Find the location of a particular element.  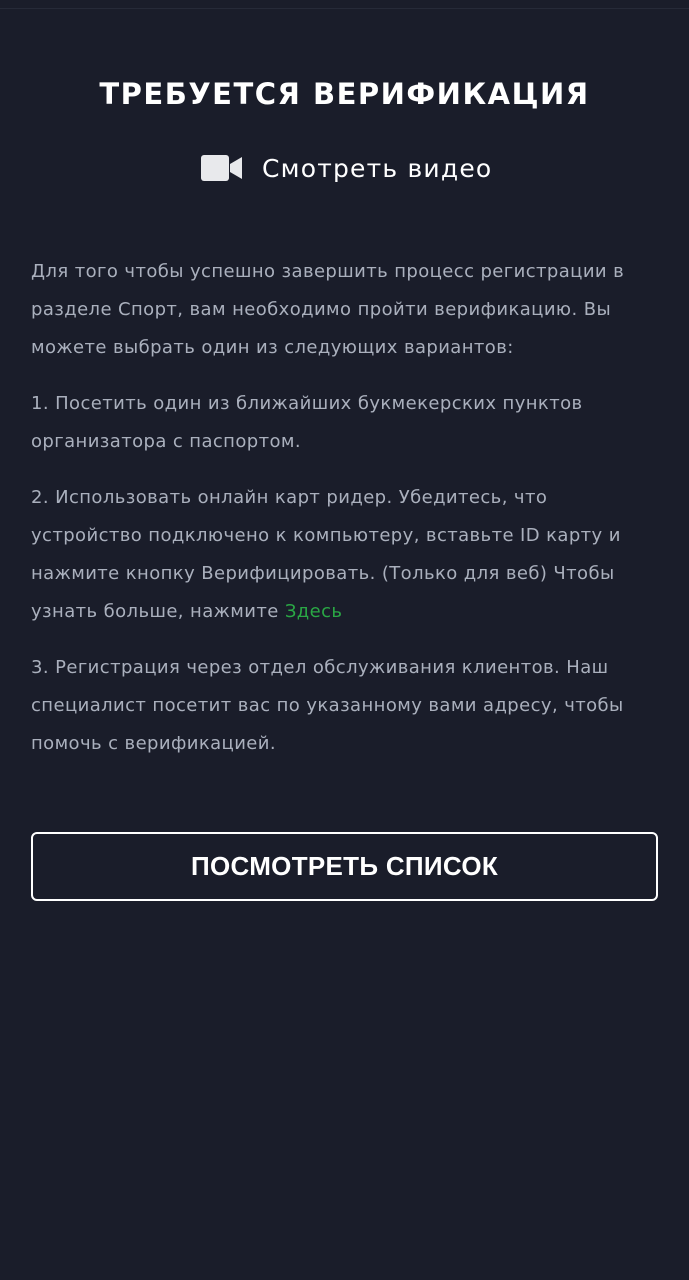

video-camera-icon is located at coordinates (222, 168).